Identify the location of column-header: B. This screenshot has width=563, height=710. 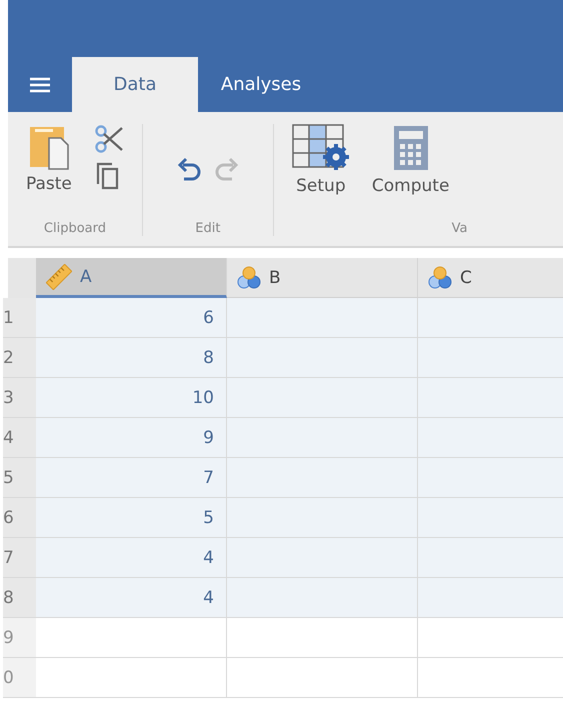
(322, 278).